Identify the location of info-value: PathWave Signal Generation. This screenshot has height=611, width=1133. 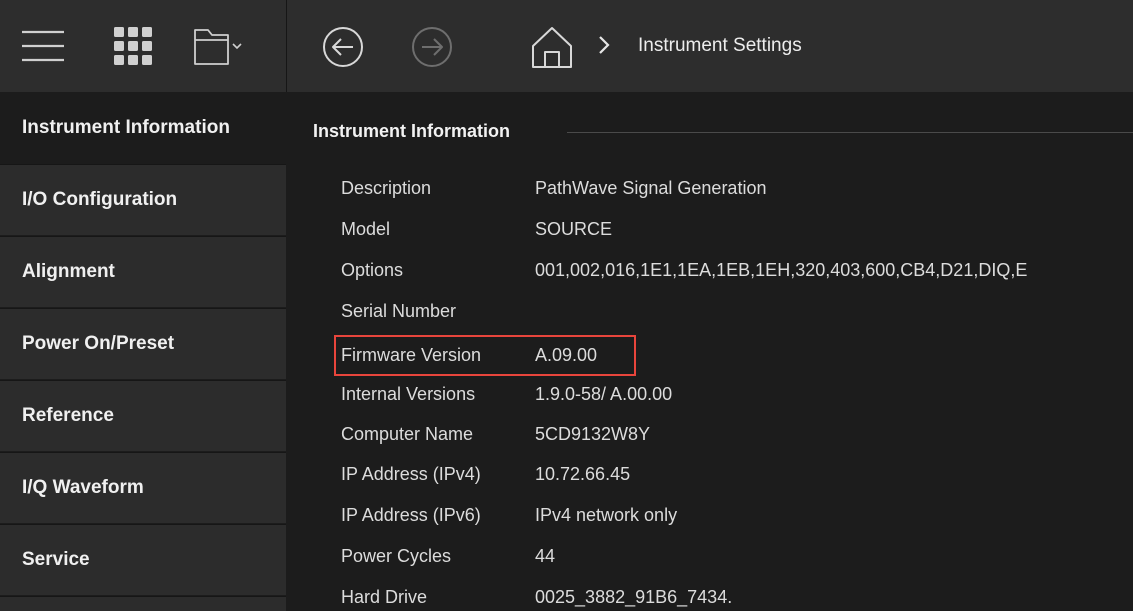
(651, 188).